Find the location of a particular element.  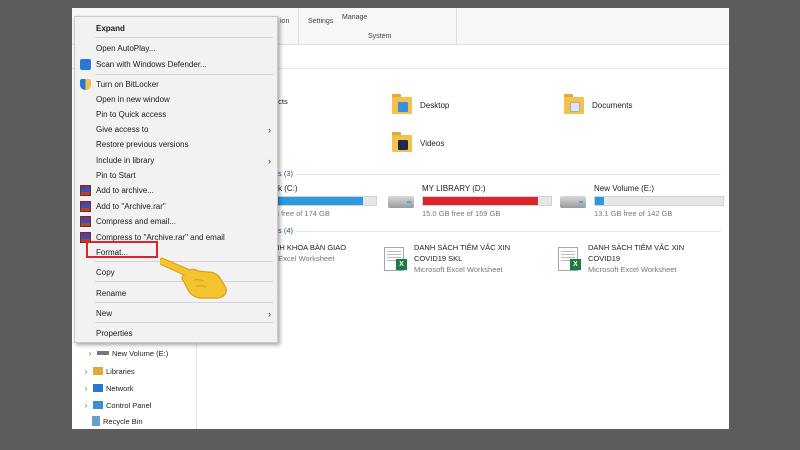

nav-item-label: Network is located at coordinates (120, 388).